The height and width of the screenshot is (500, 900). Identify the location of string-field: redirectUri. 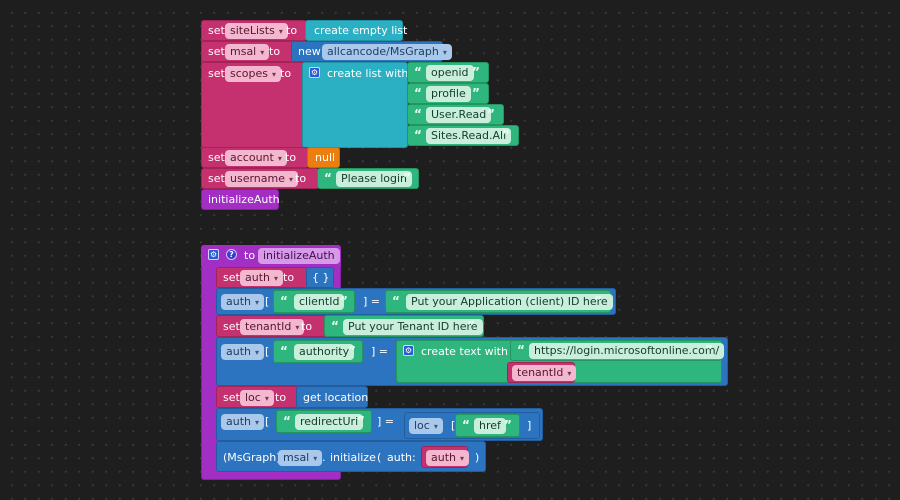
(329, 422).